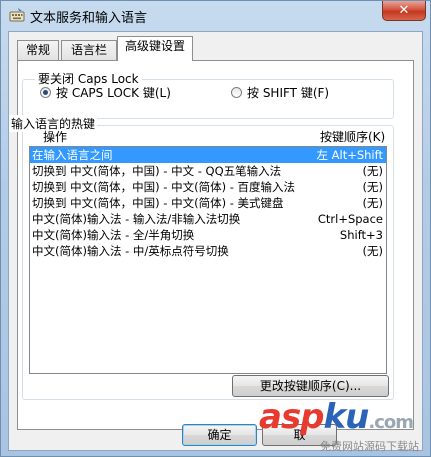 The width and height of the screenshot is (431, 457). Describe the element at coordinates (38, 50) in the screenshot. I see `tab-general: 常规` at that location.